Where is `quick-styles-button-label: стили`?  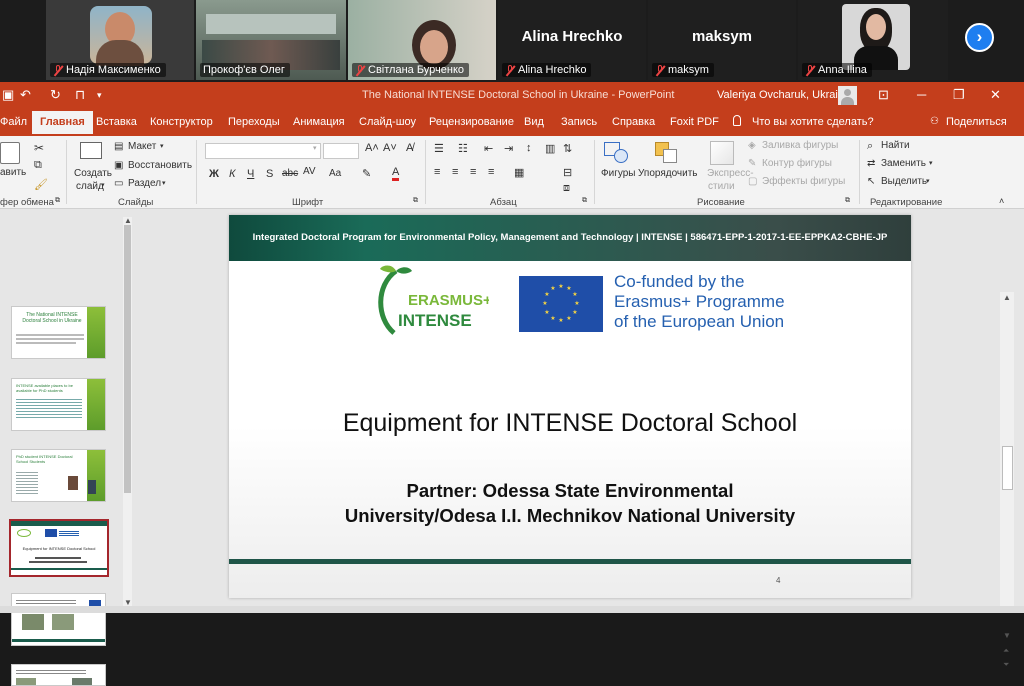
quick-styles-button-label: стили is located at coordinates (721, 186).